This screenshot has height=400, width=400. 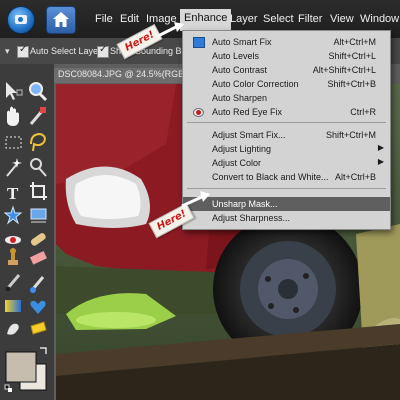 I want to click on auto-select-layer-checkbox, so click(x=23, y=51).